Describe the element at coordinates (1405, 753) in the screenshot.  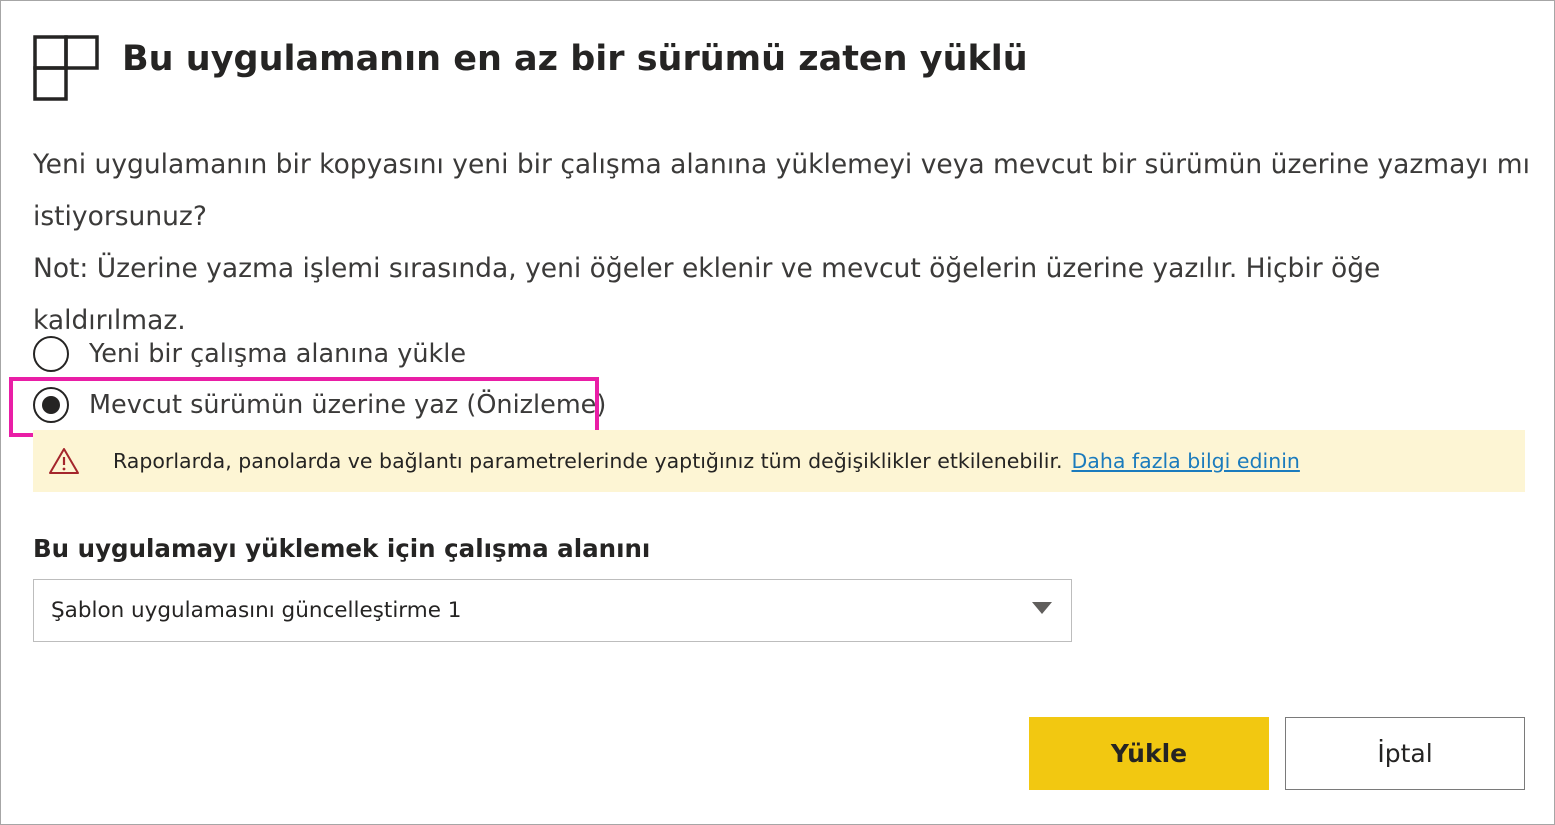
I see `cancel-button: İptal` at that location.